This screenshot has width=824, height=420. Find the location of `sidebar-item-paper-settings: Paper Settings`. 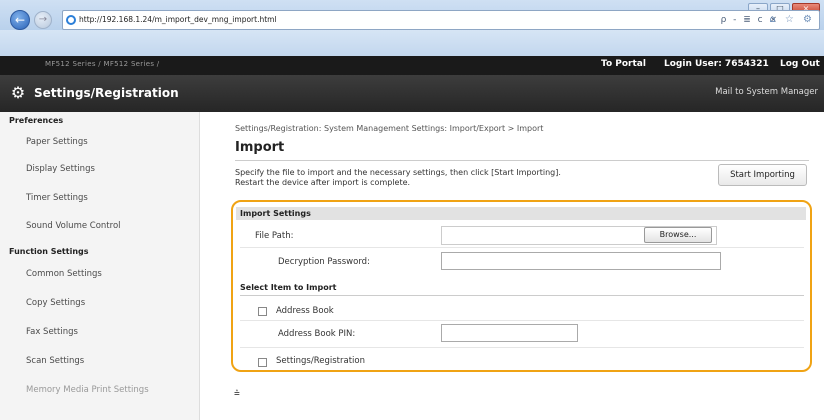

sidebar-item-paper-settings: Paper Settings is located at coordinates (57, 142).